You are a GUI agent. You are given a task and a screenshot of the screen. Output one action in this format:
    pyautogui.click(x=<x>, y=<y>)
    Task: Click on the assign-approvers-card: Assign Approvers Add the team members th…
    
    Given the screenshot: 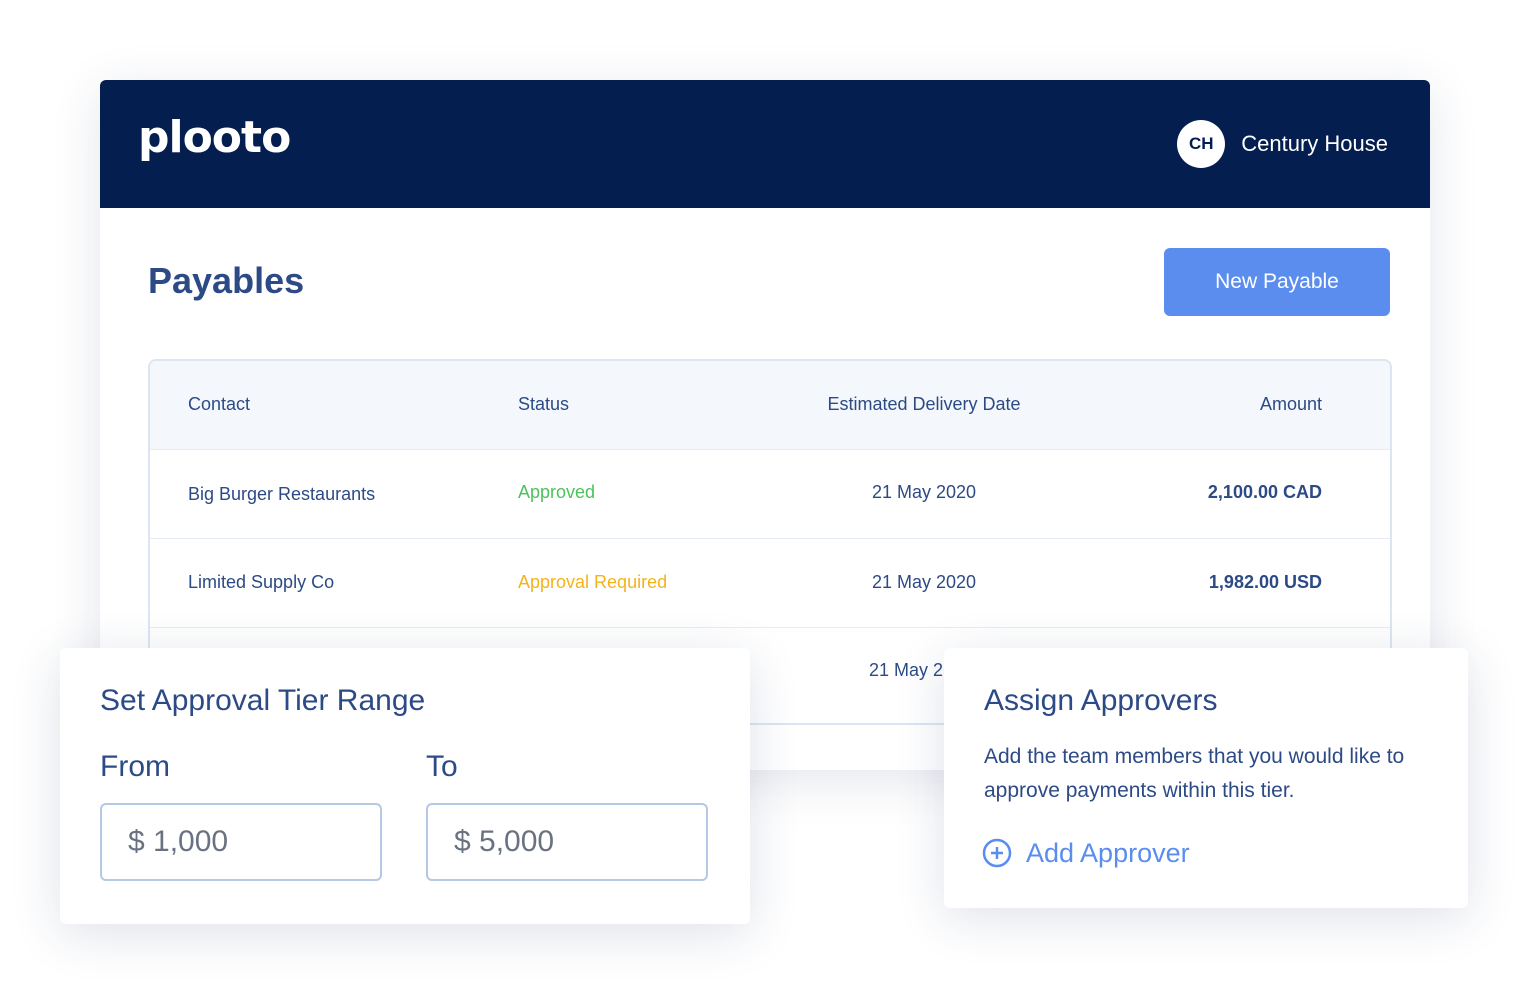 What is the action you would take?
    pyautogui.click(x=1206, y=778)
    